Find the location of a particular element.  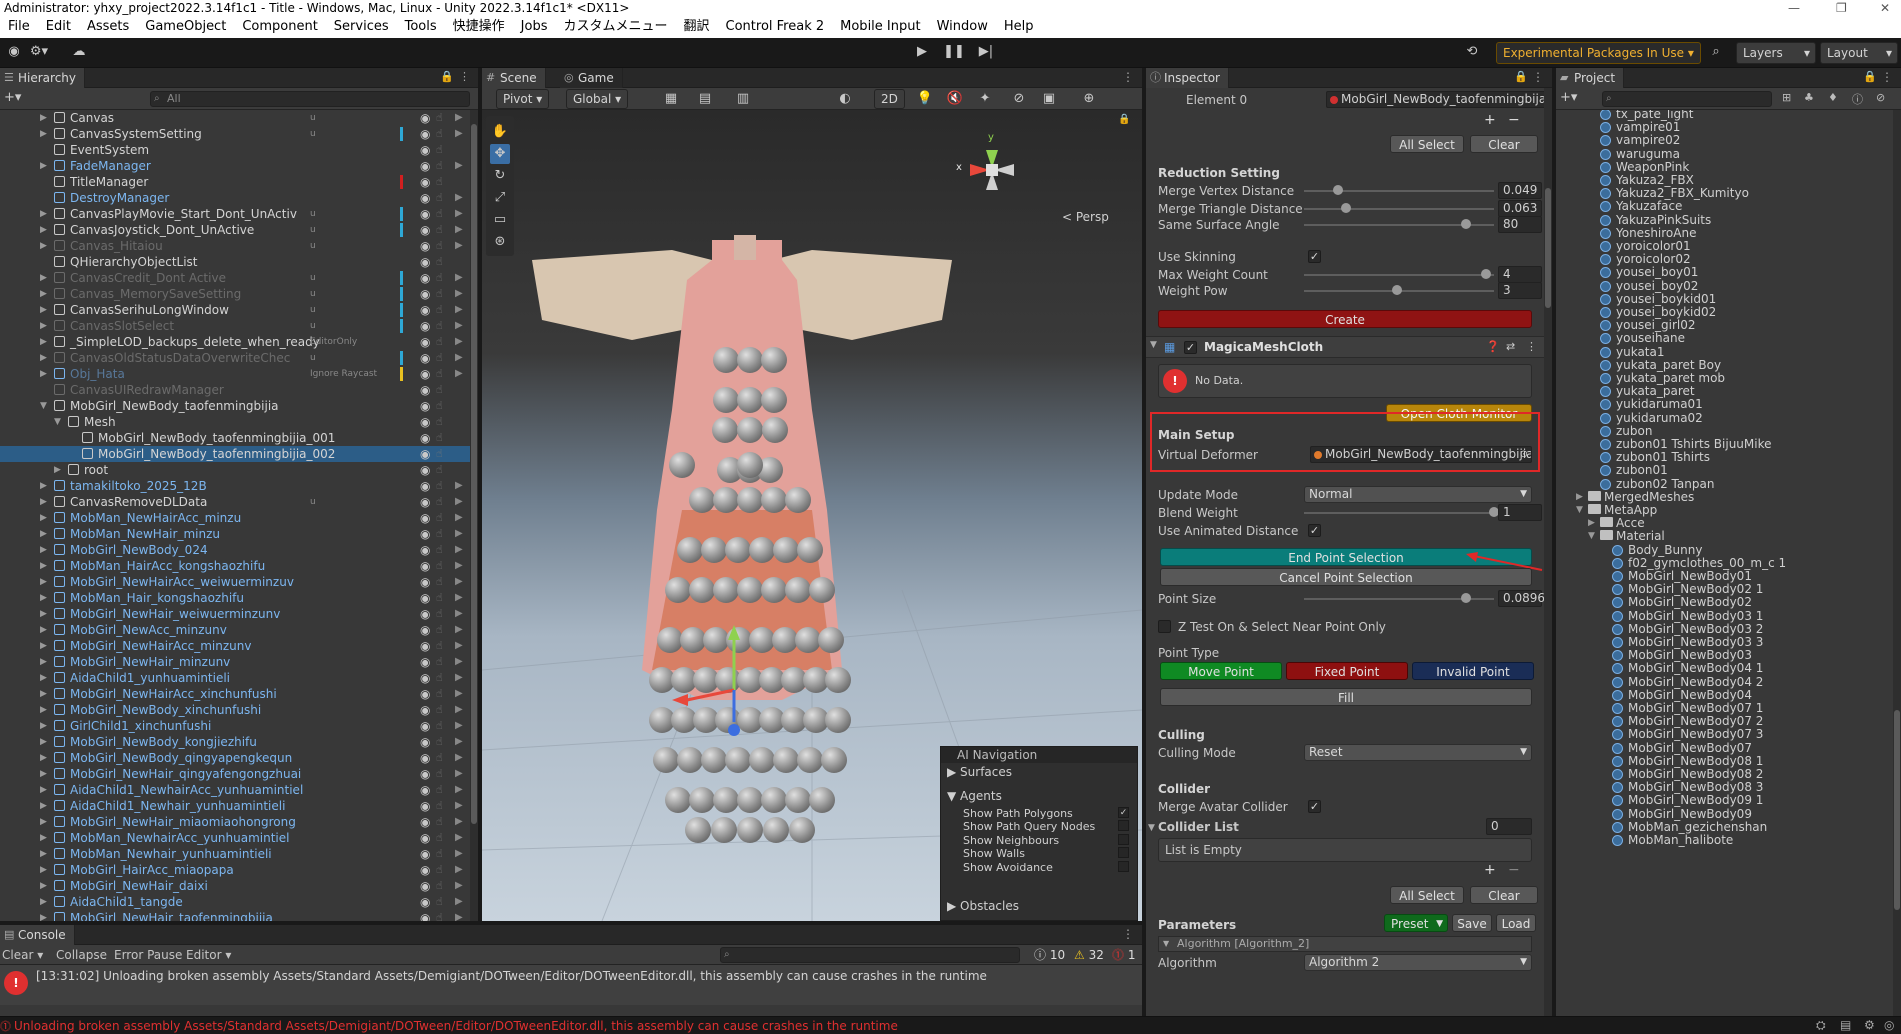

hierarchy-row: ▶ AidaChild1_tangde ◉ ☝ ▶ is located at coordinates (235, 902).